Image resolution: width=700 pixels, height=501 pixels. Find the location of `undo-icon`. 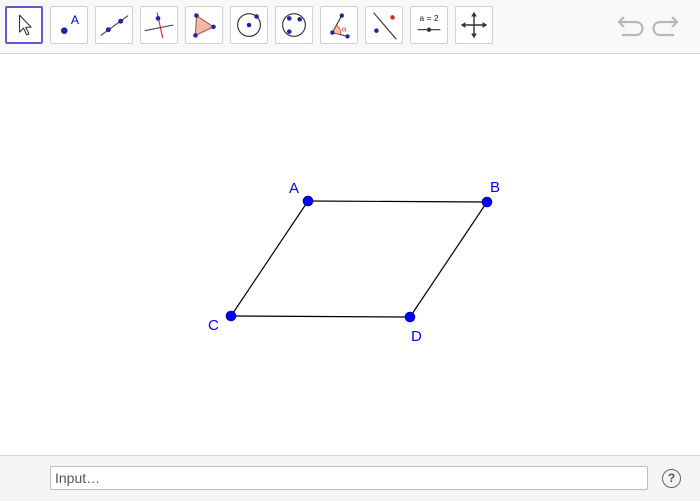

undo-icon is located at coordinates (630, 26).